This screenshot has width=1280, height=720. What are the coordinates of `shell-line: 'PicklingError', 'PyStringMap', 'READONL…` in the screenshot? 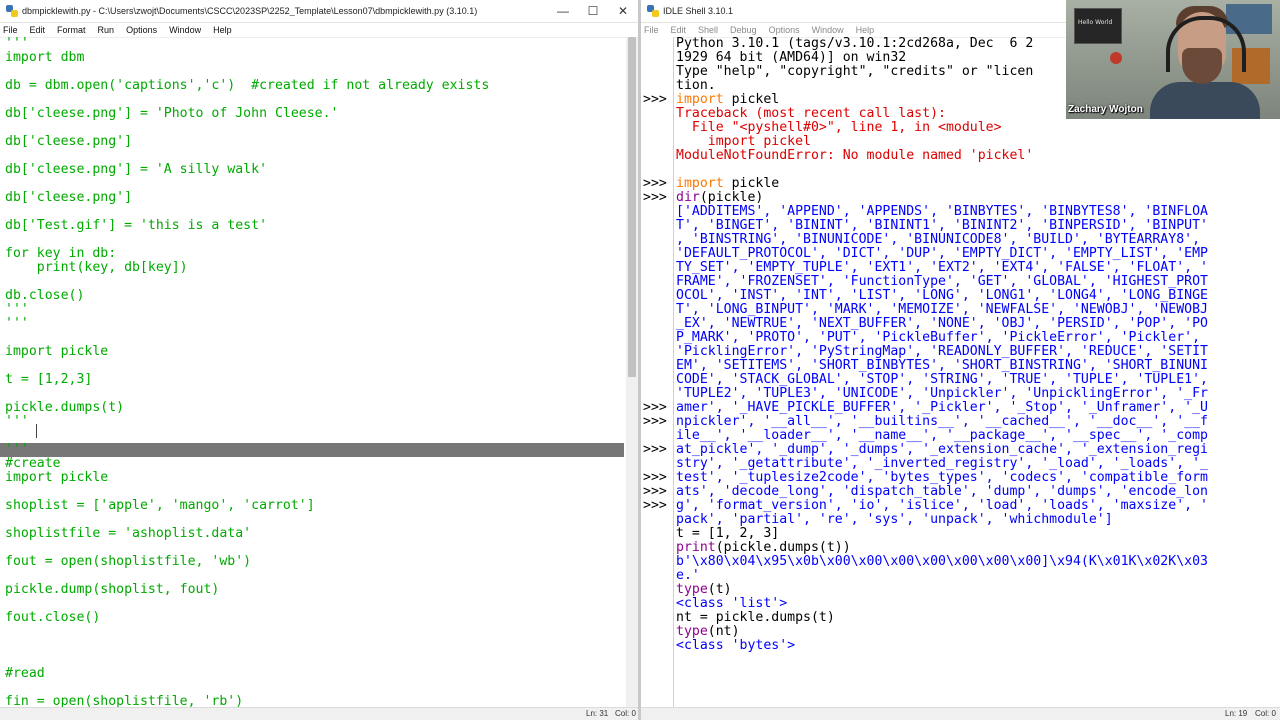 It's located at (977, 352).